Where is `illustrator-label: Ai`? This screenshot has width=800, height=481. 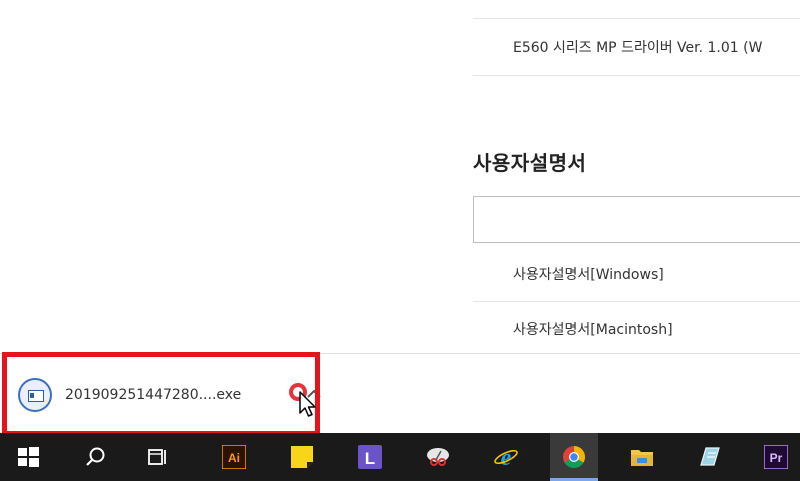 illustrator-label: Ai is located at coordinates (234, 458).